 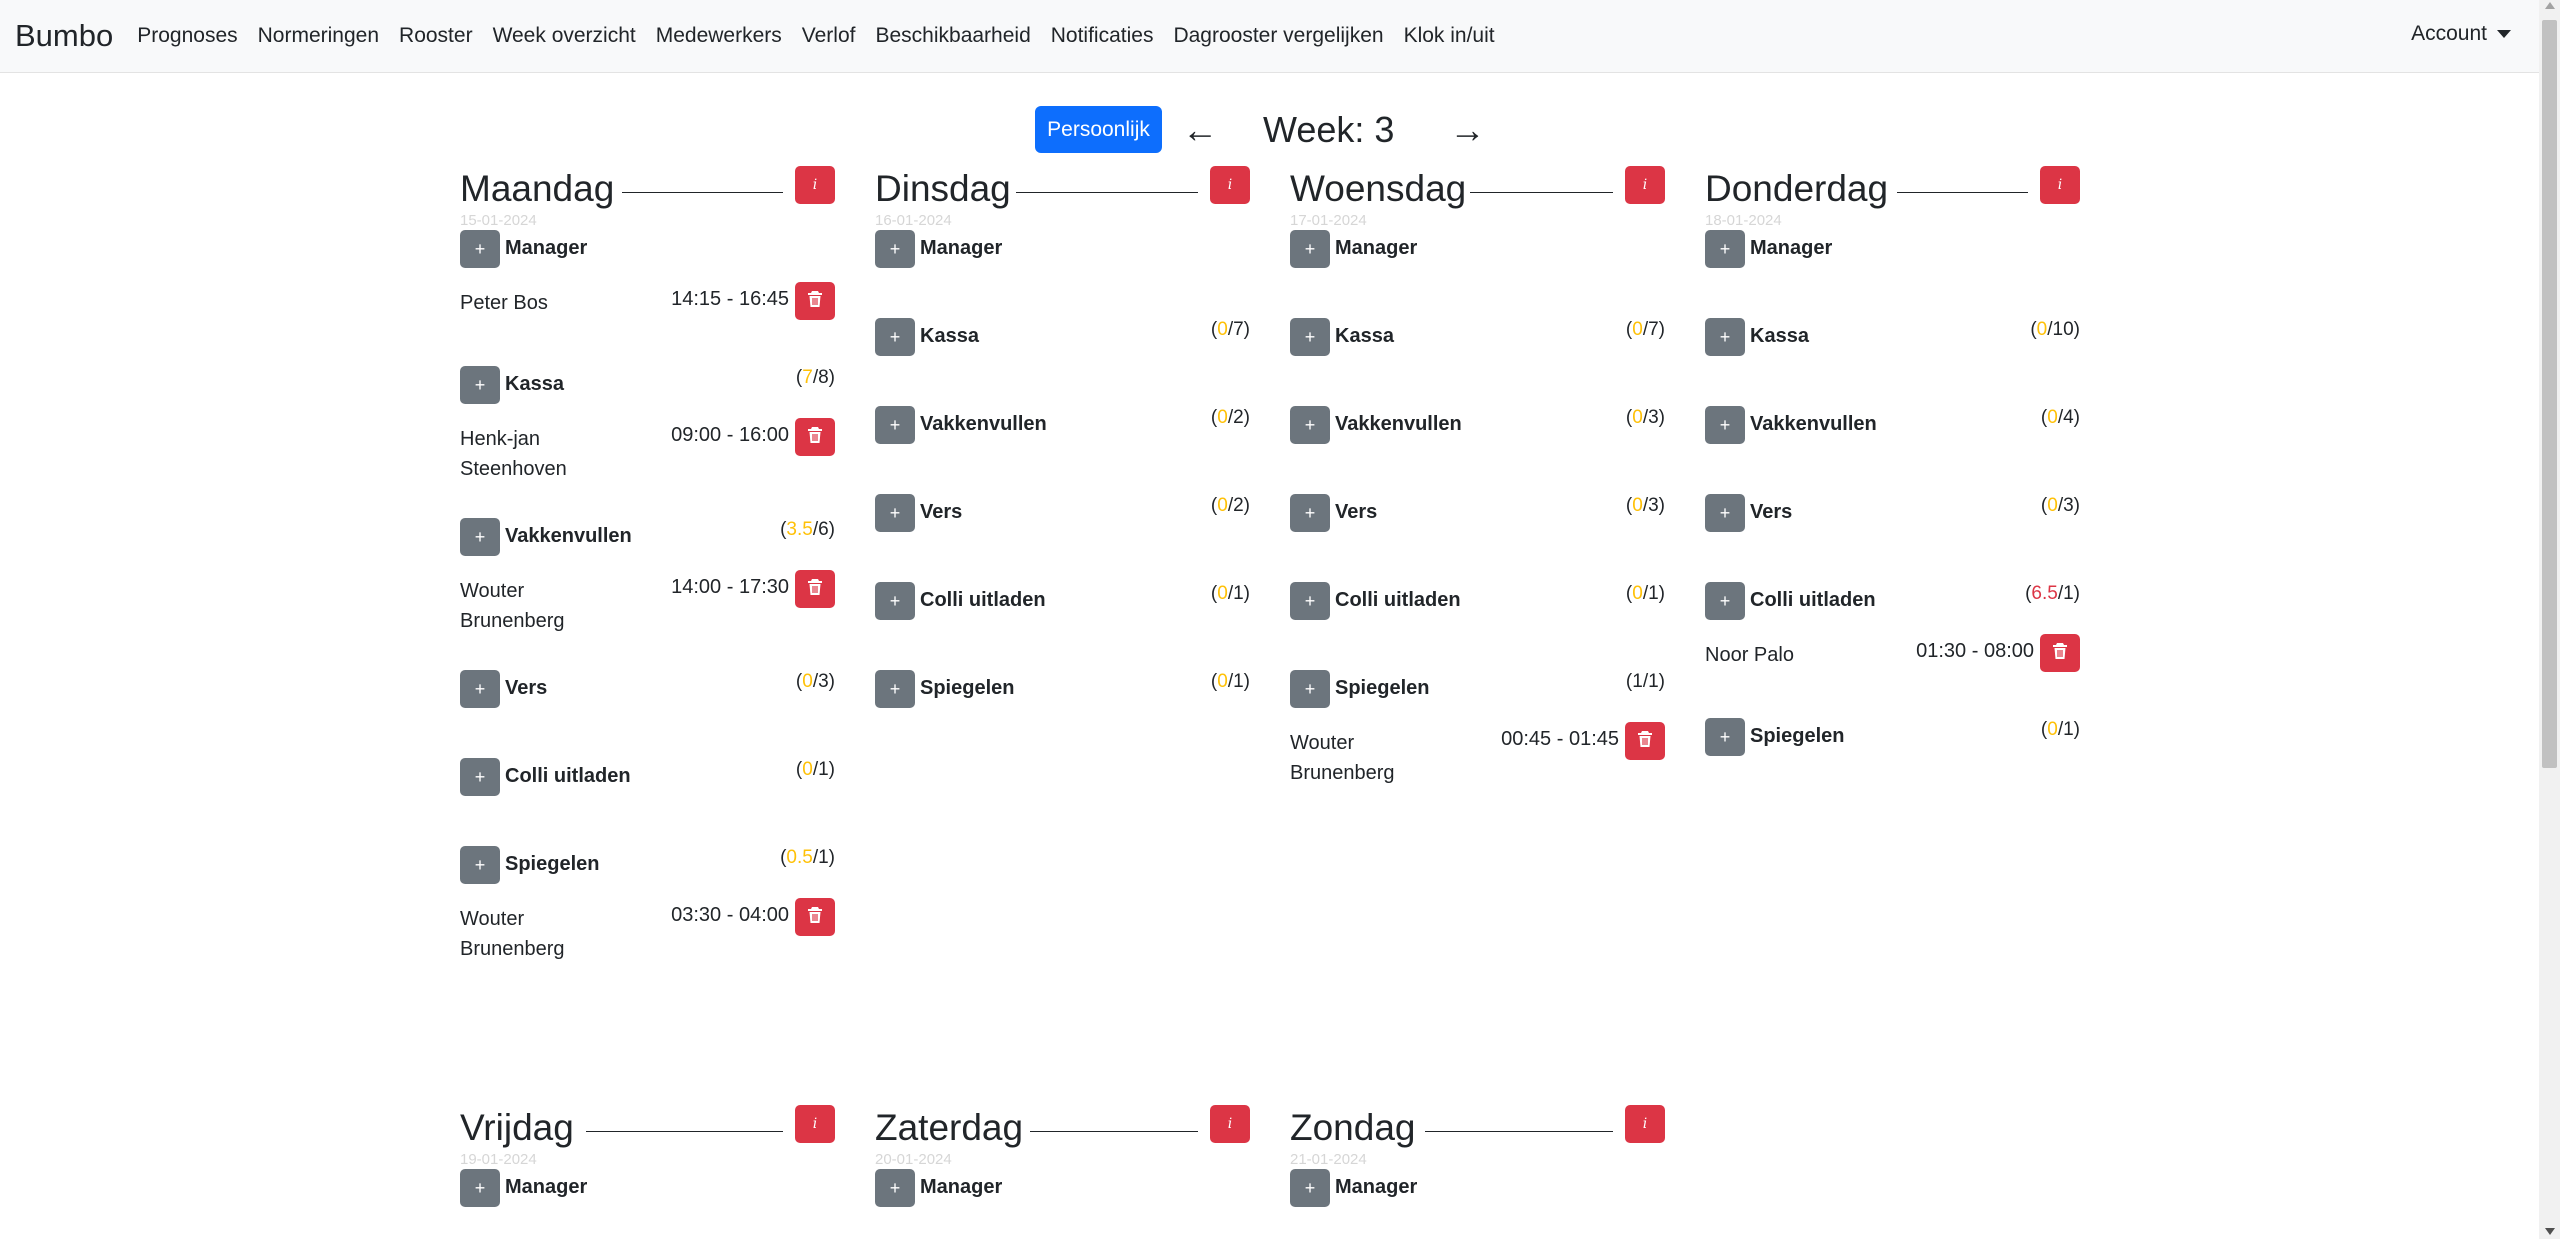 I want to click on nav-link-beschikbaarheid: Beschikbaarheid, so click(x=952, y=36).